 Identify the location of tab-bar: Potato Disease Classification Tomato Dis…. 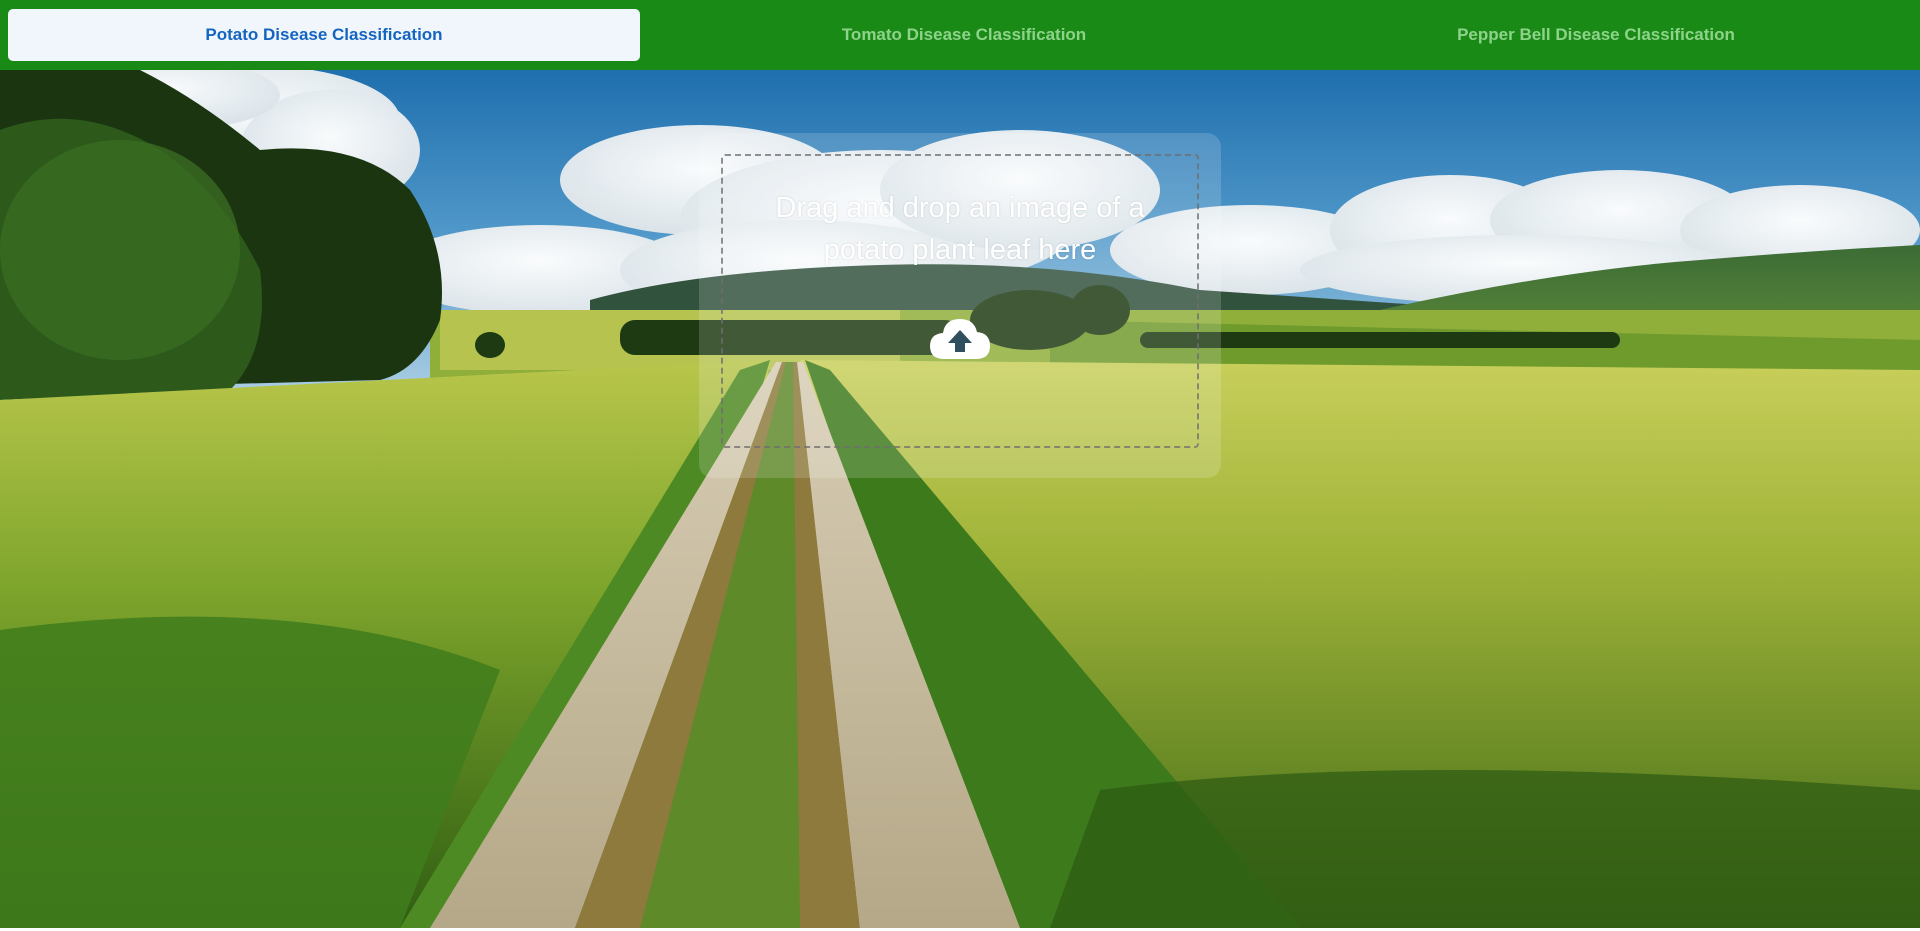
(960, 35).